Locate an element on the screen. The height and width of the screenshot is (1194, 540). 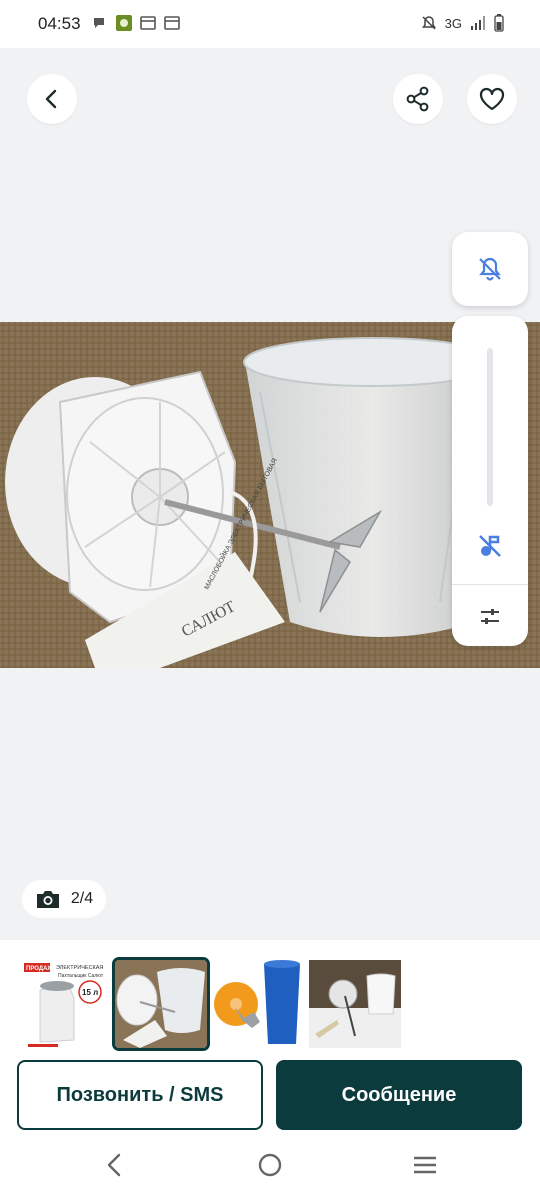
system-nav-bar is located at coordinates (270, 1166).